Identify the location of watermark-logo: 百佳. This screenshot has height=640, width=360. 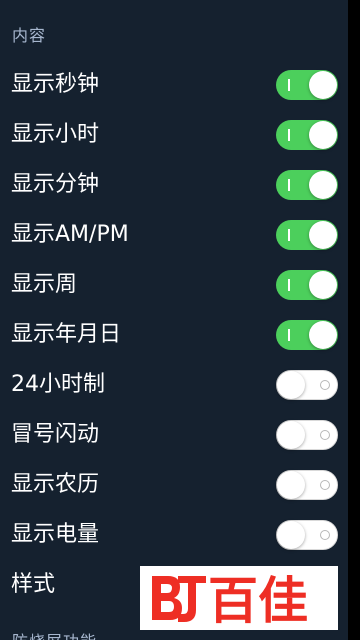
(239, 598).